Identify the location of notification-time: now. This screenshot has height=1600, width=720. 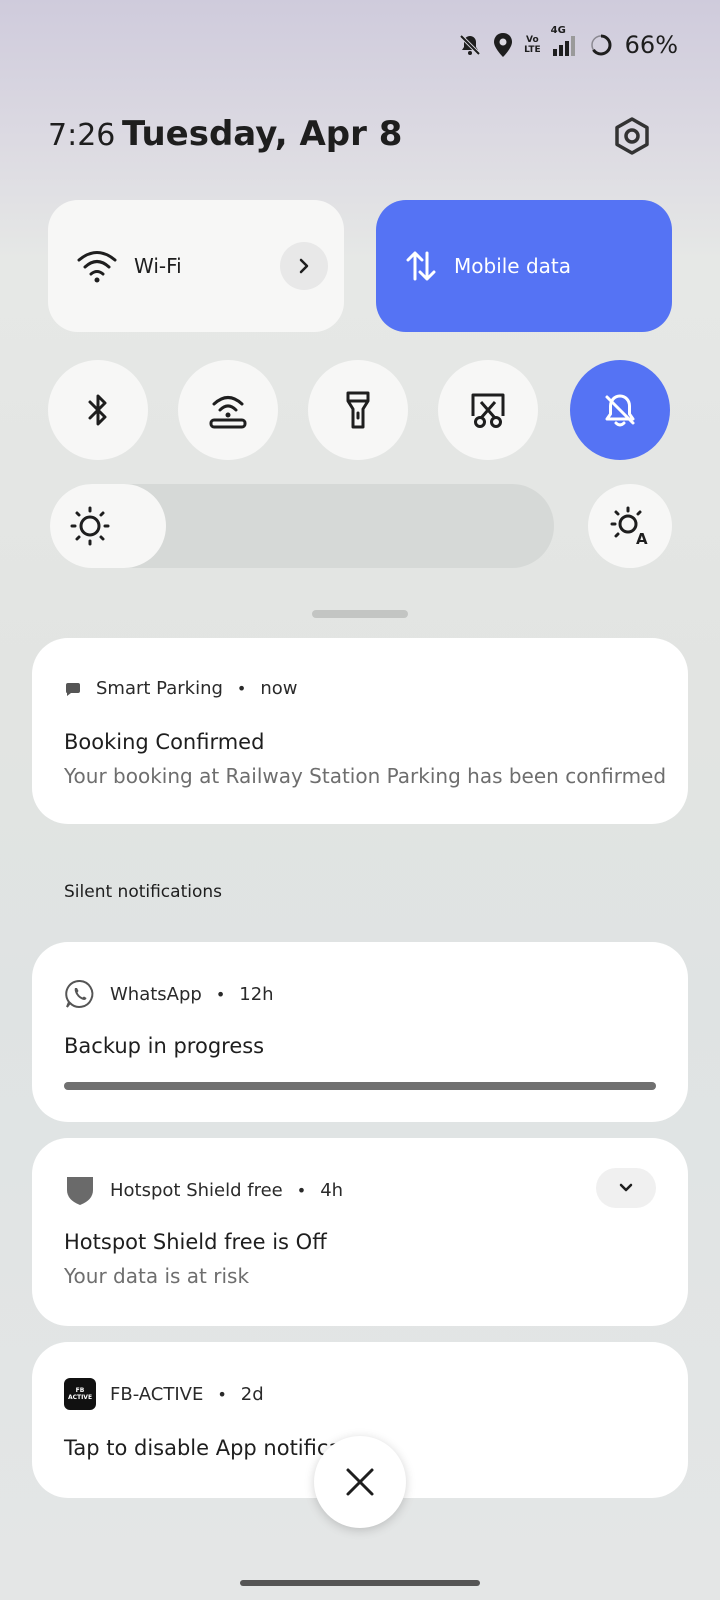
(279, 688).